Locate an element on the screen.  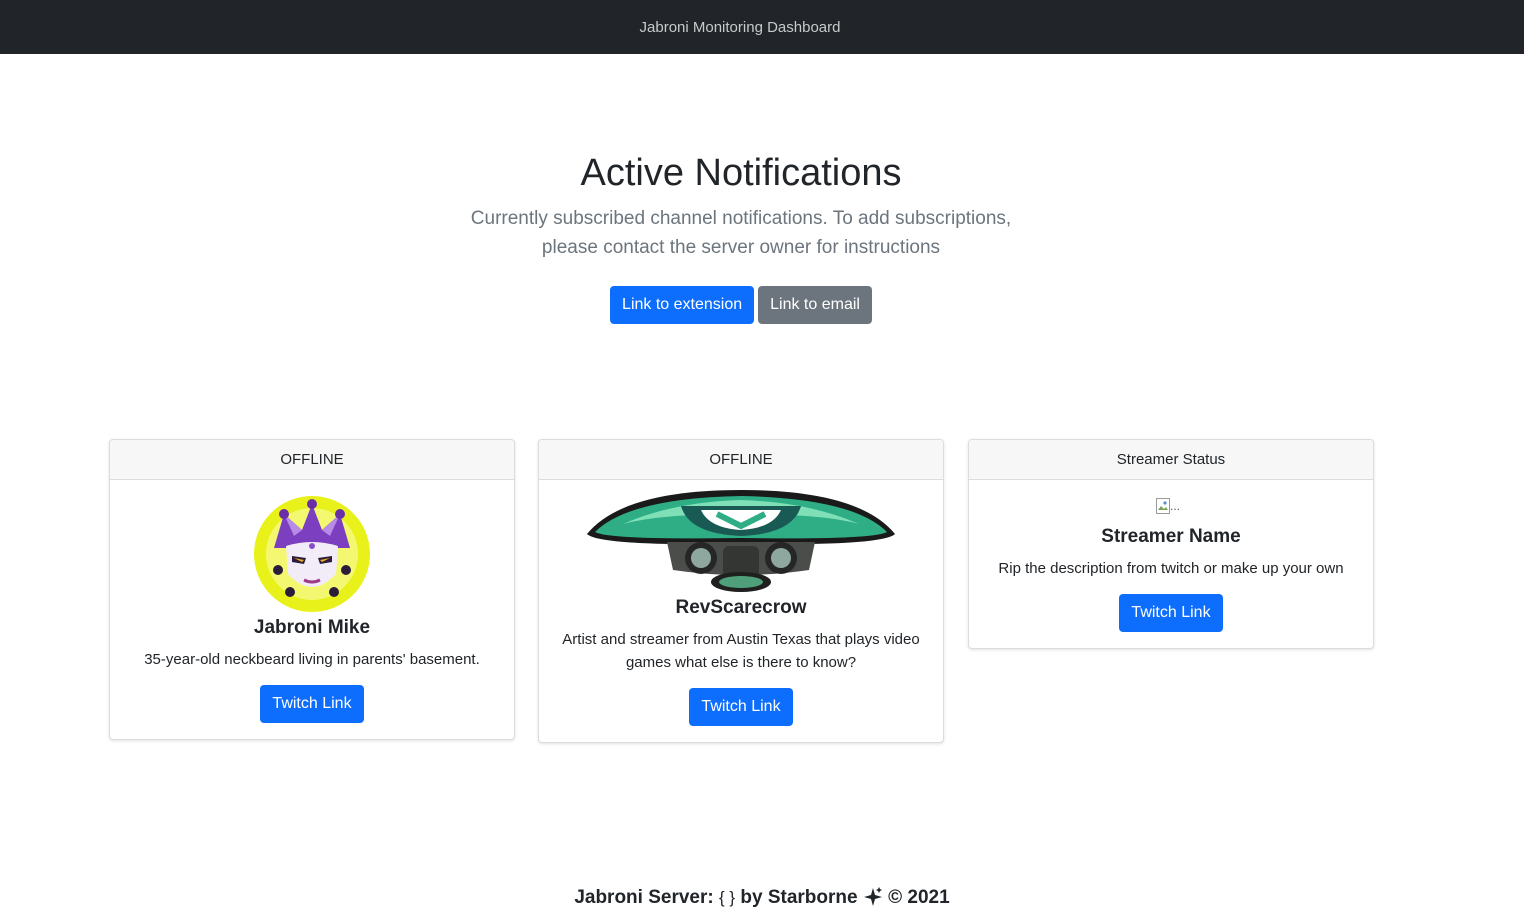
footer-prefix: Jabroni Server: is located at coordinates (644, 897).